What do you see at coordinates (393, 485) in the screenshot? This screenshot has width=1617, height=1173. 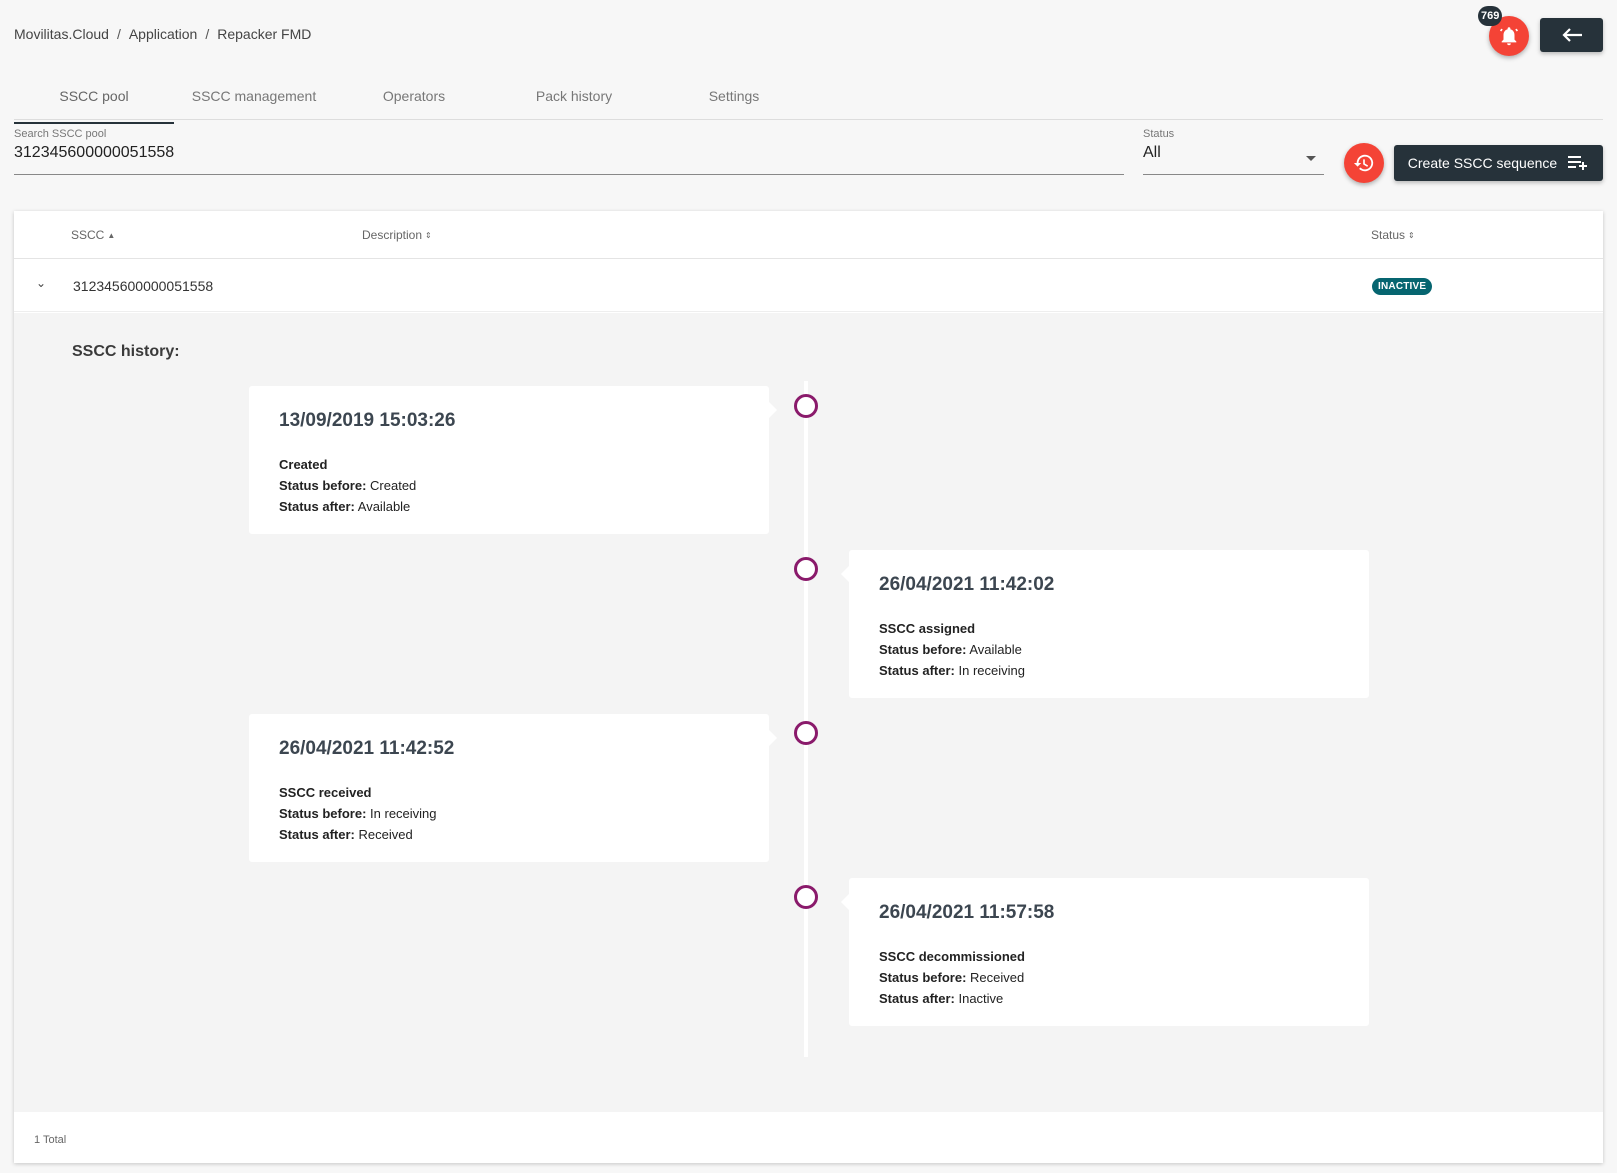 I see `status-before-value: Created` at bounding box center [393, 485].